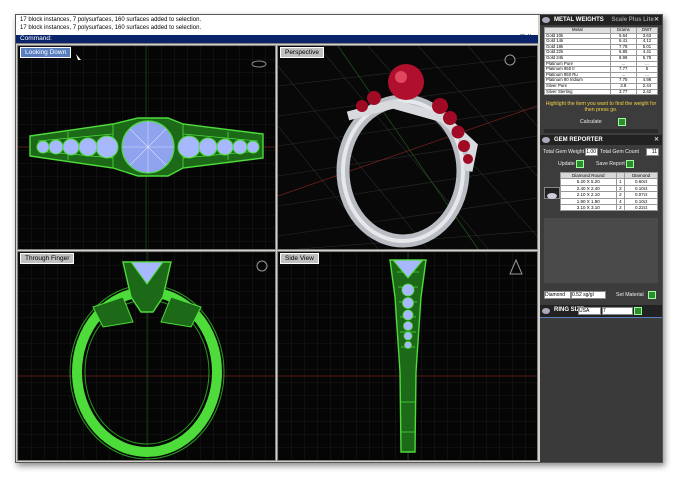  Describe the element at coordinates (630, 164) in the screenshot. I see `save-report-button` at that location.